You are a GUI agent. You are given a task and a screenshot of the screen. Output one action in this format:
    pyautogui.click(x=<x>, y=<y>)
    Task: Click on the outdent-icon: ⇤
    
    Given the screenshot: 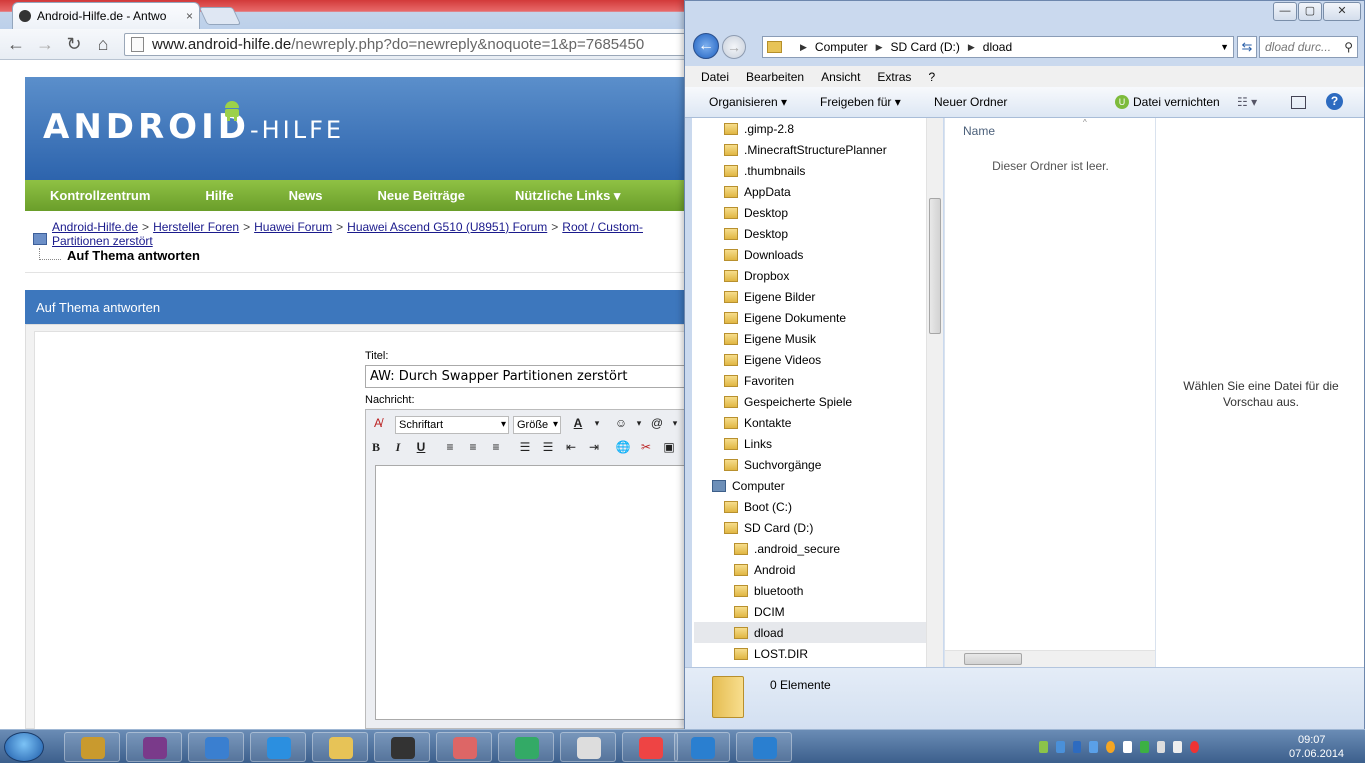 What is the action you would take?
    pyautogui.click(x=571, y=447)
    